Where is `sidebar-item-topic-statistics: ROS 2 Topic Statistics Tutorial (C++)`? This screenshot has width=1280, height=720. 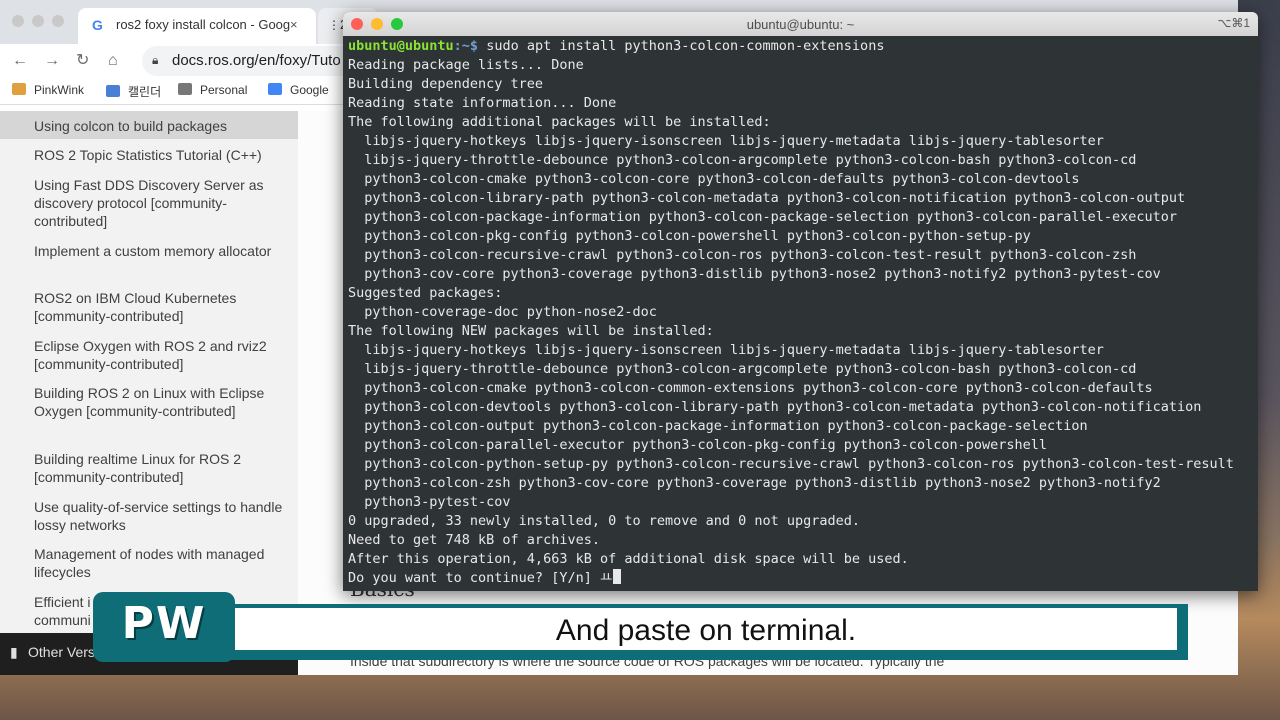 sidebar-item-topic-statistics: ROS 2 Topic Statistics Tutorial (C++) is located at coordinates (159, 155).